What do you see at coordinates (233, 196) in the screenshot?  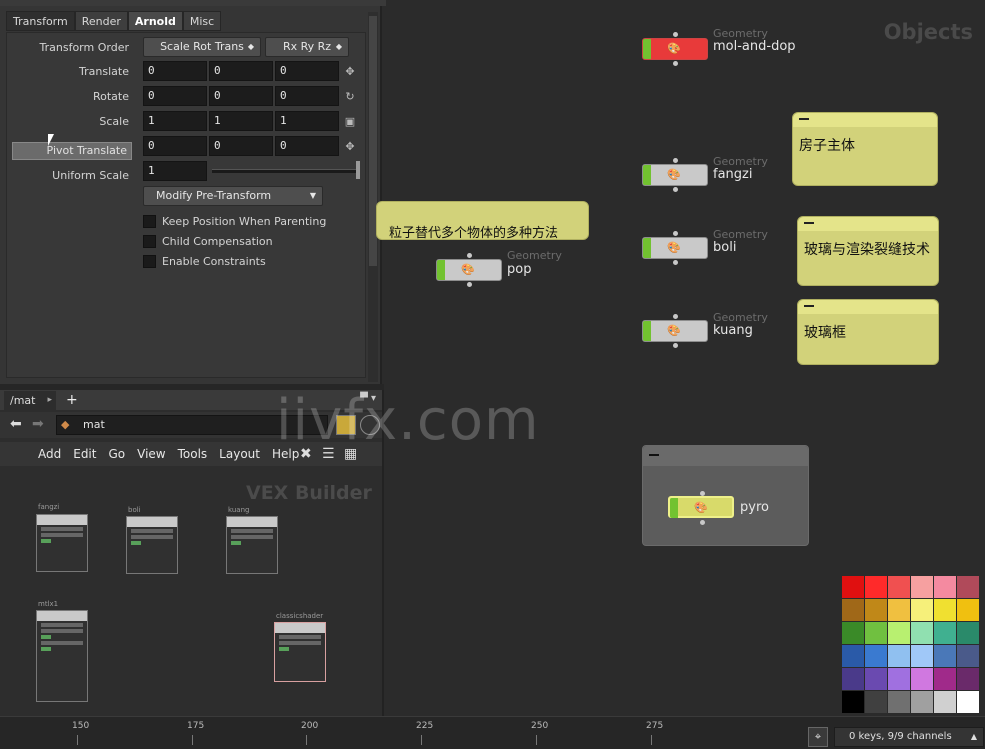 I see `modify-pre-transform-dropdown: Modify Pre-Transform ▼` at bounding box center [233, 196].